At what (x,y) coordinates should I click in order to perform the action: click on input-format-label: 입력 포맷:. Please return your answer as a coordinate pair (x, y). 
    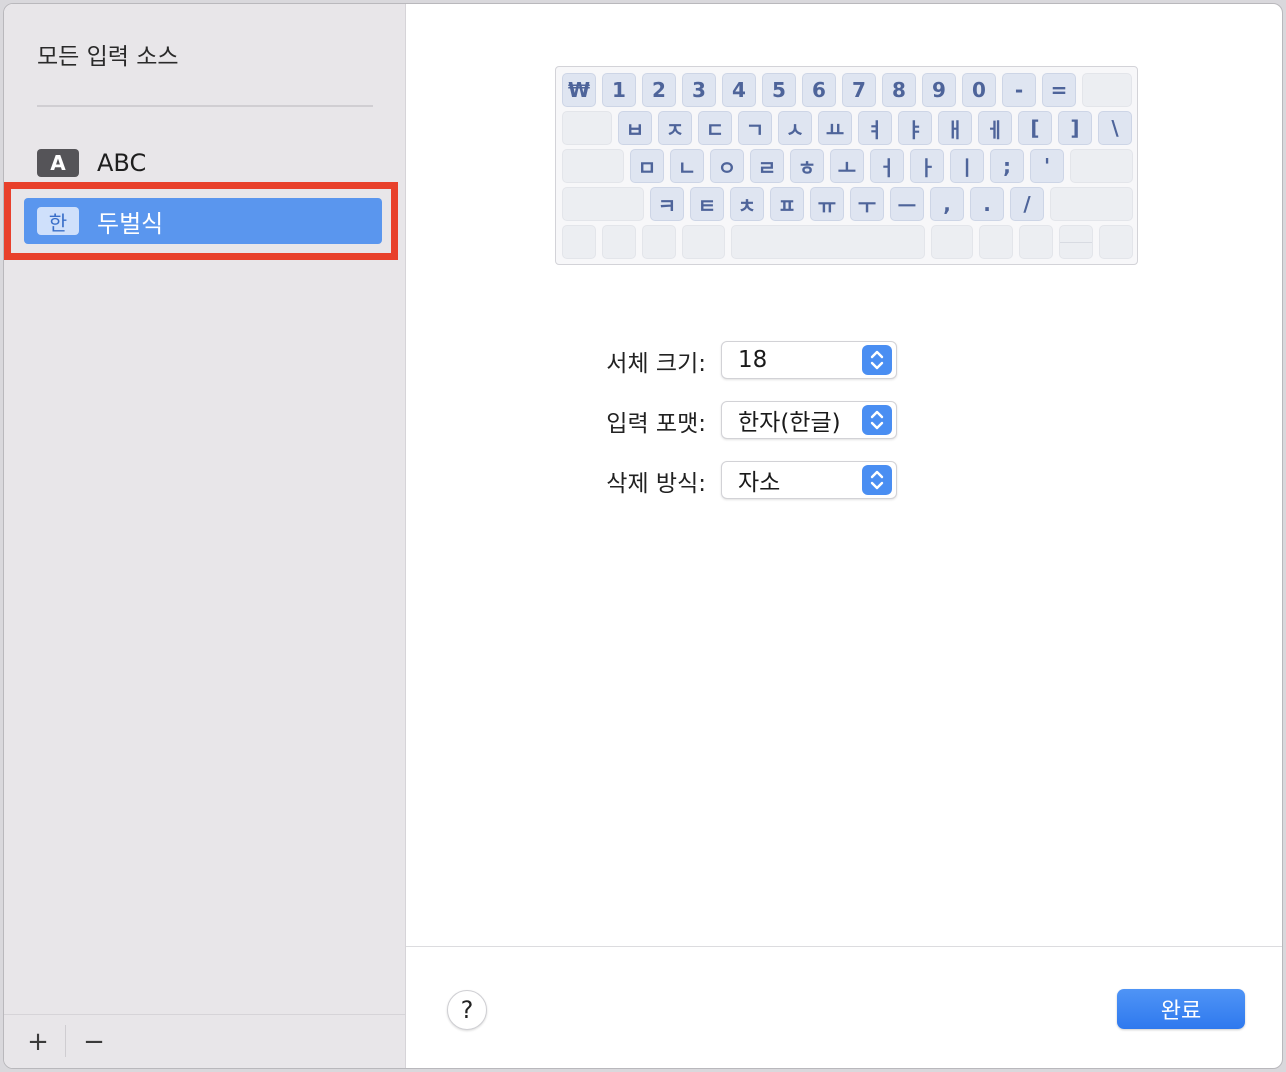
    Looking at the image, I should click on (656, 424).